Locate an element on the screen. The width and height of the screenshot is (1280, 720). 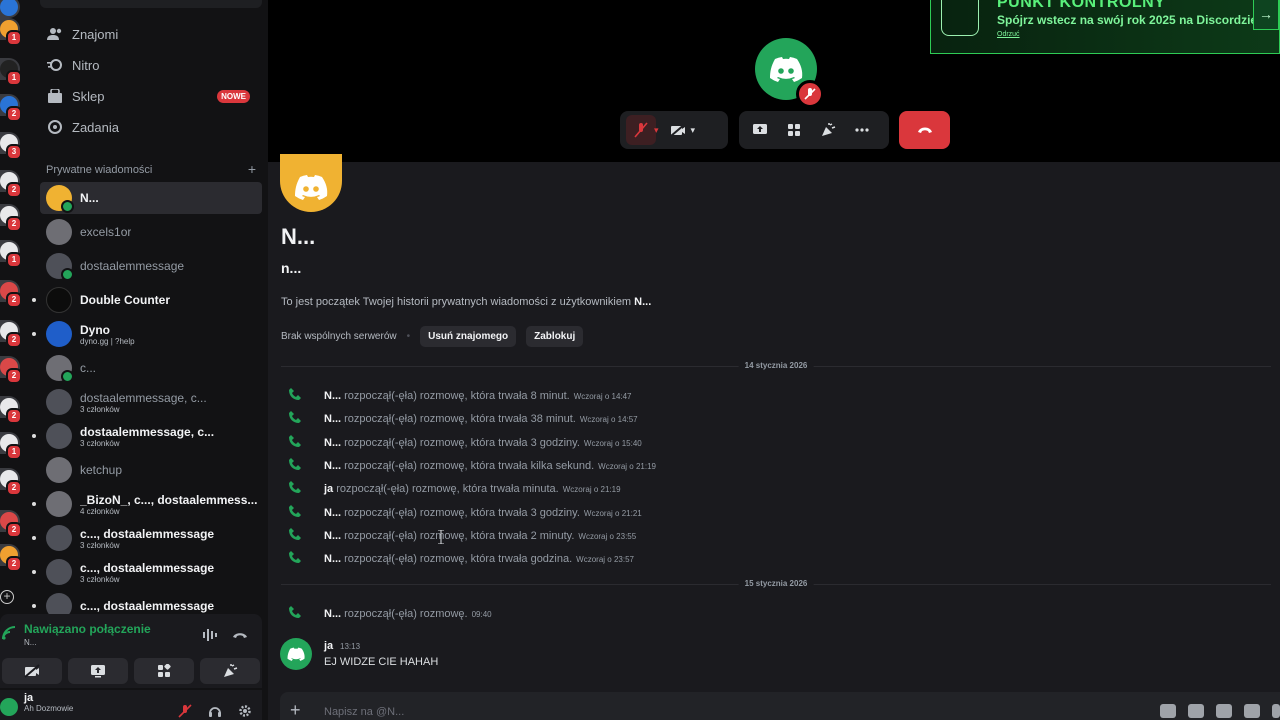
call-log-entry: N... rozpoczął(-ęła) rozmowę. 09:40 is located at coordinates (390, 611).